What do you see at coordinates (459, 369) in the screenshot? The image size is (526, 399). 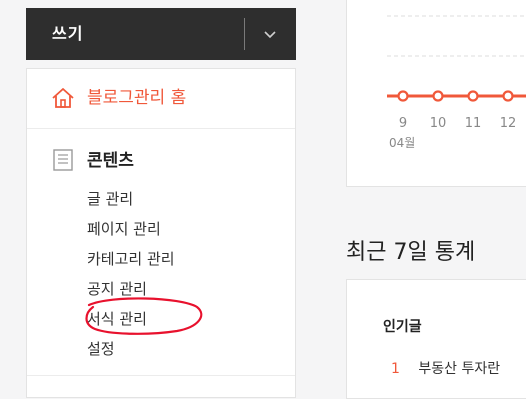 I see `popular-item-title: 부동산 투자란` at bounding box center [459, 369].